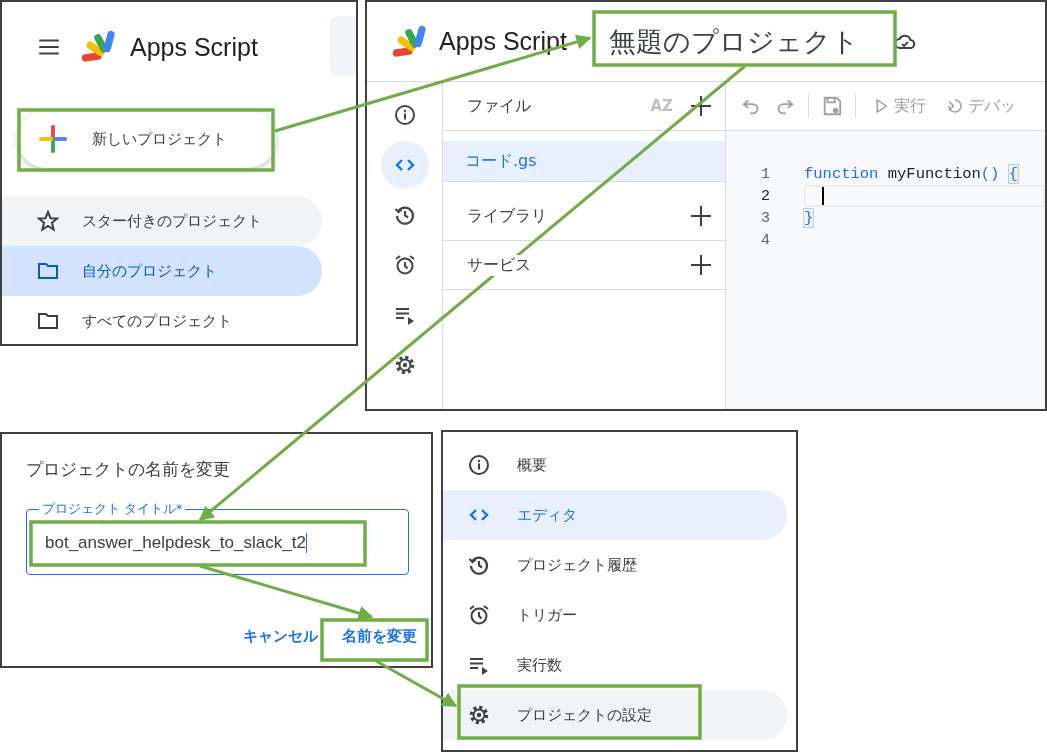  I want to click on text-cursor, so click(823, 196).